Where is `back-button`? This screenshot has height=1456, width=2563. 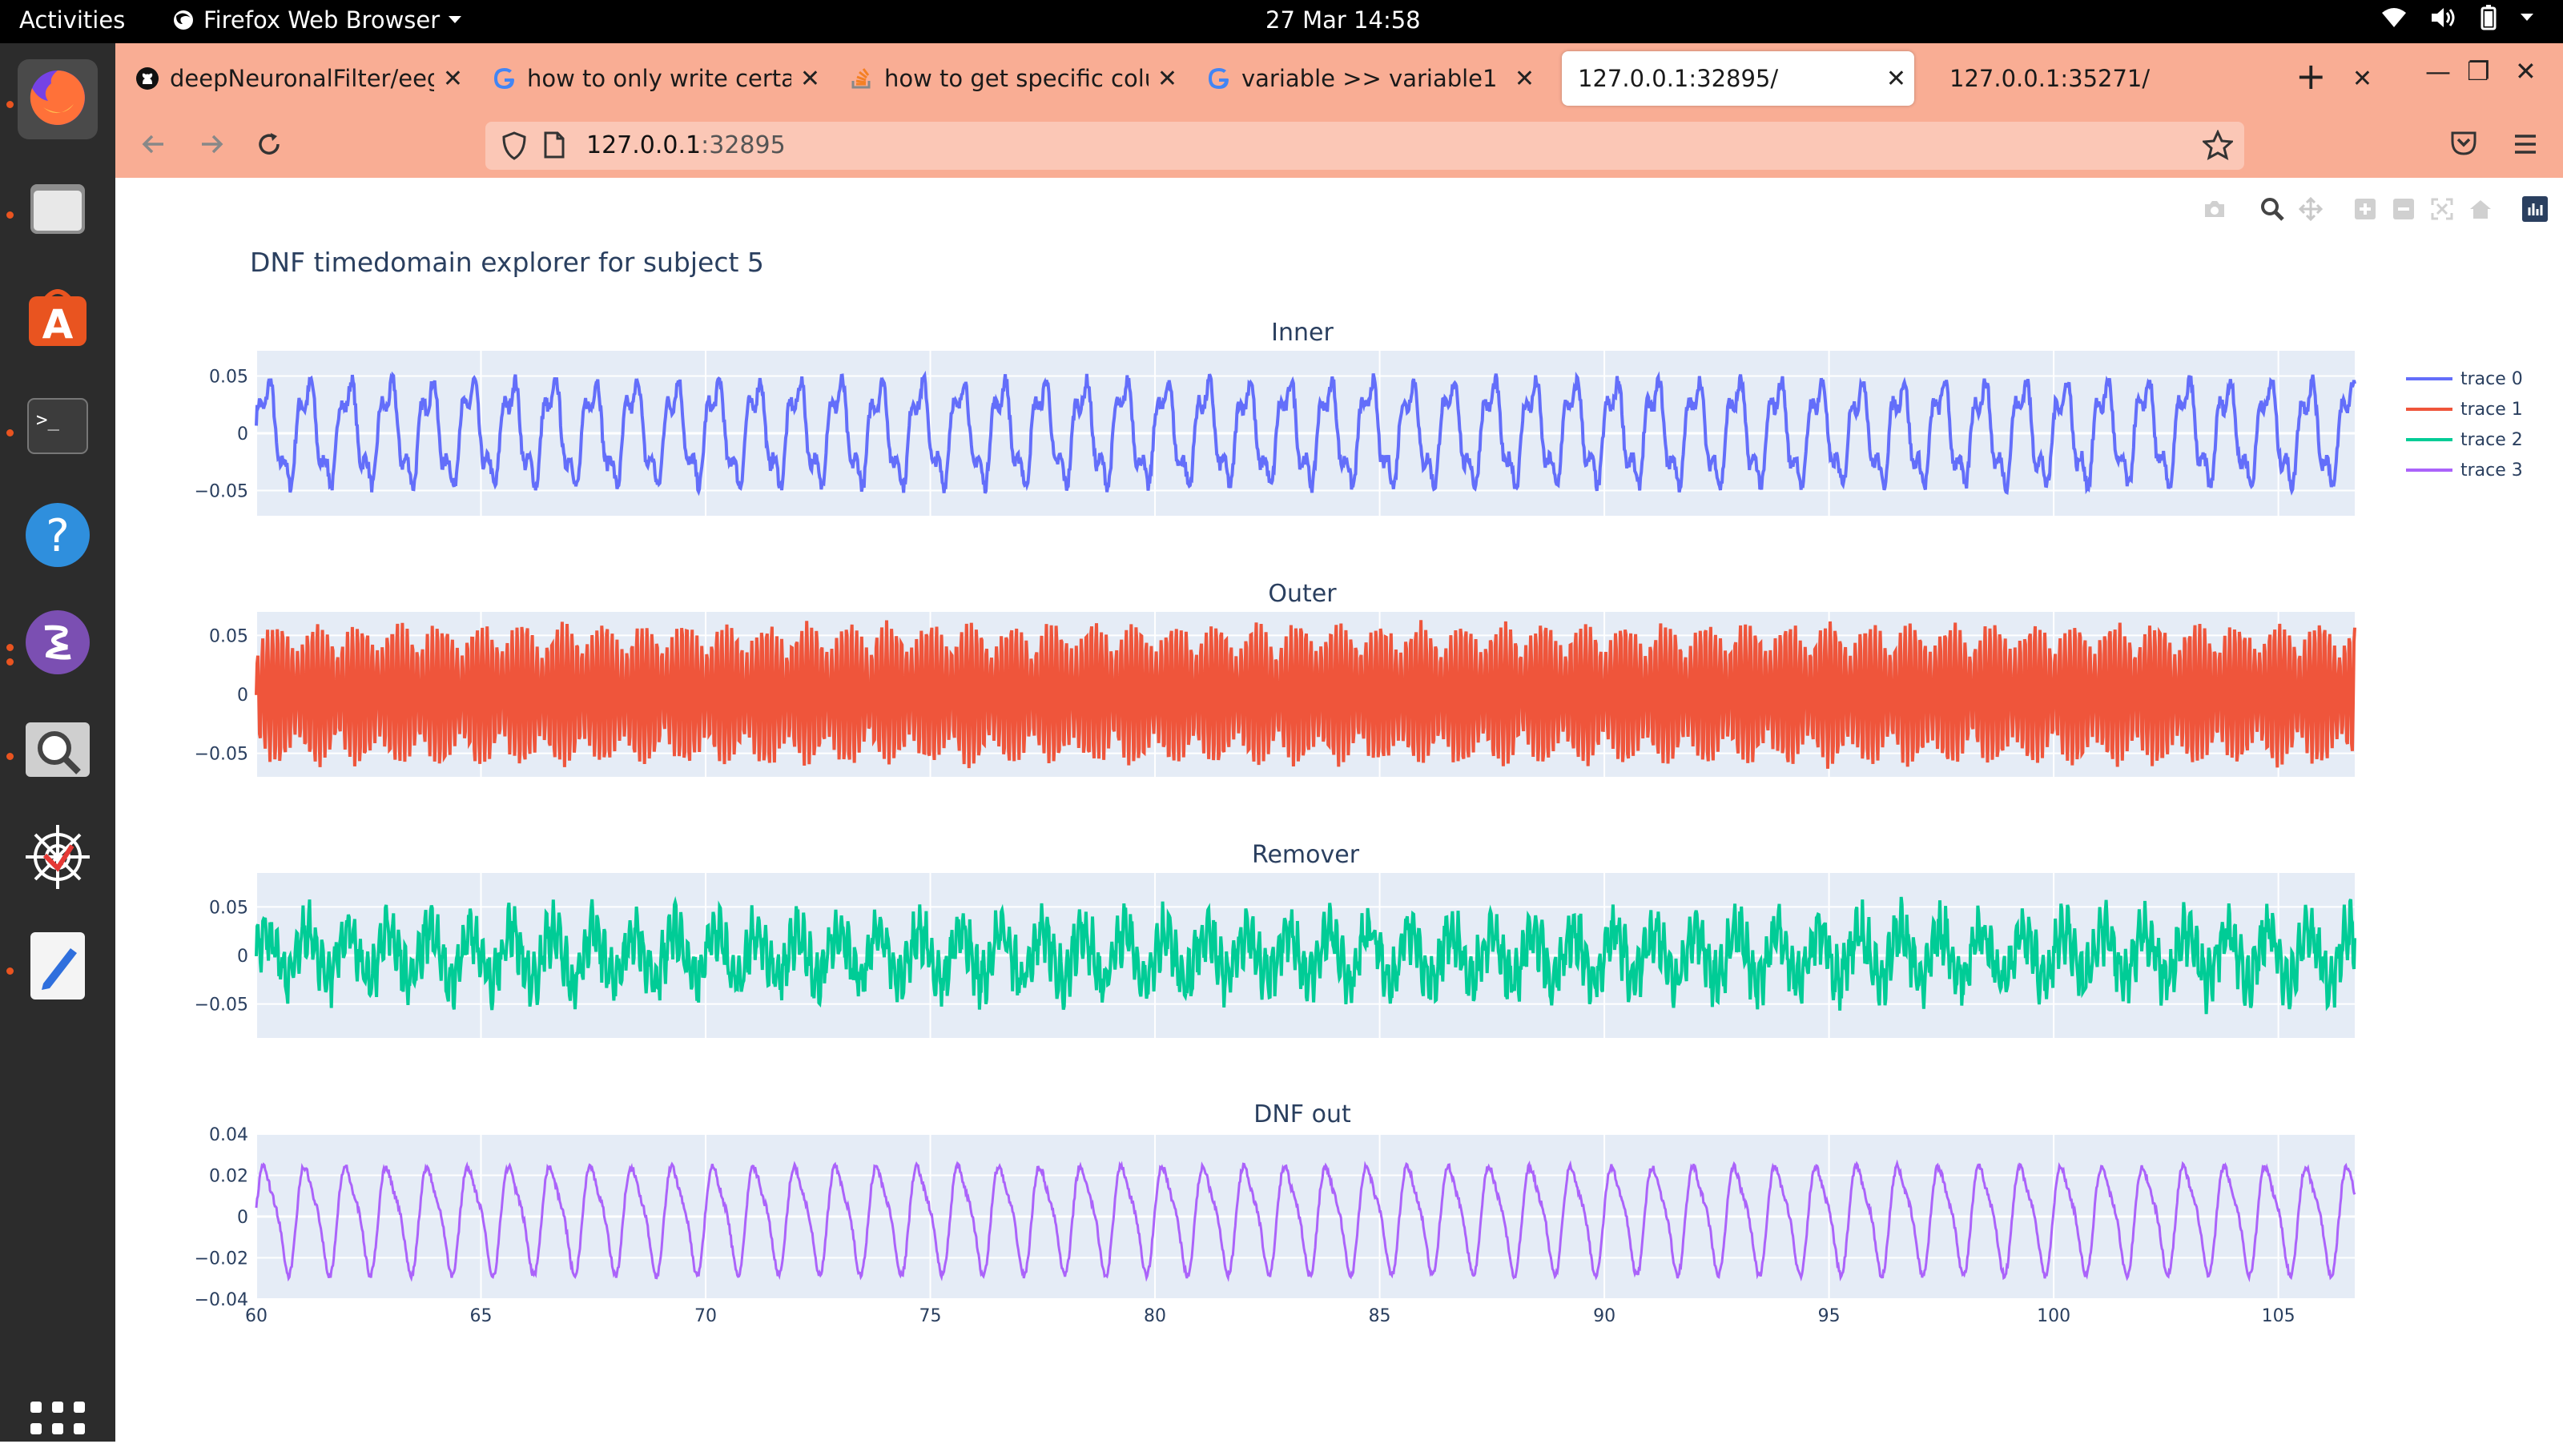 back-button is located at coordinates (154, 147).